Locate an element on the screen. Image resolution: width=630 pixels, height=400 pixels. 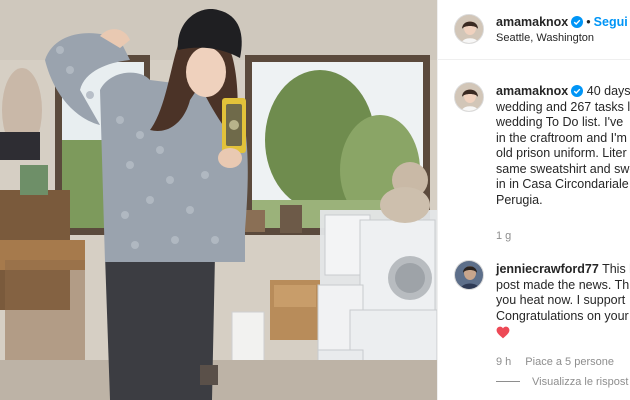
caption-username-link: amamaknox is located at coordinates (532, 91).